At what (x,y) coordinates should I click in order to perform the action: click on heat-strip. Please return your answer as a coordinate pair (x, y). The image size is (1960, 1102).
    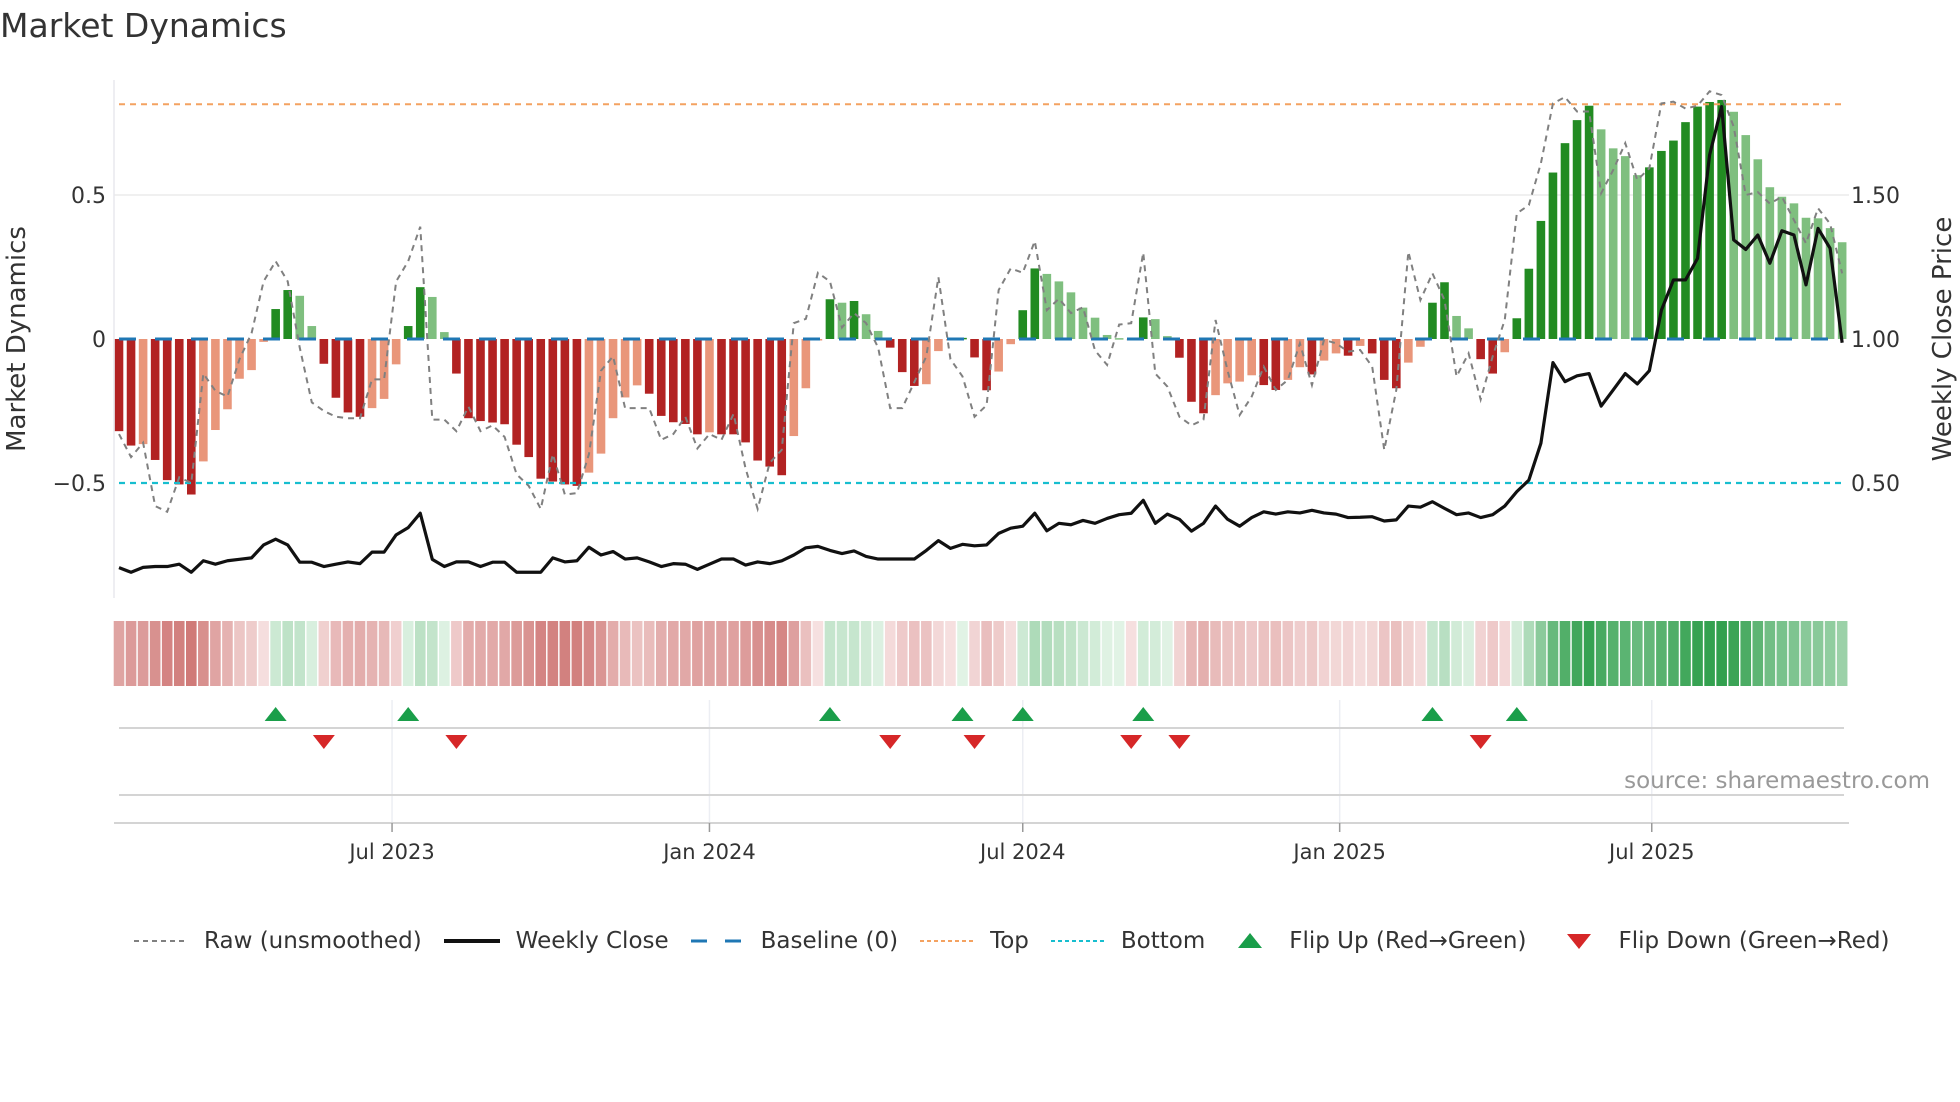
    Looking at the image, I should click on (980, 653).